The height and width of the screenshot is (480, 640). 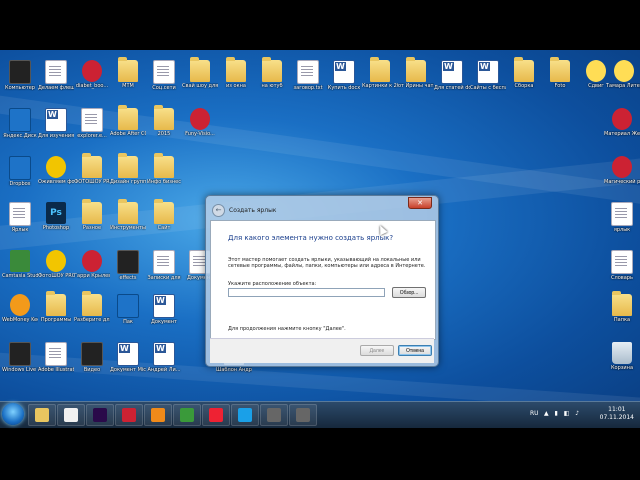 I want to click on word-document-icon, so click(x=488, y=72).